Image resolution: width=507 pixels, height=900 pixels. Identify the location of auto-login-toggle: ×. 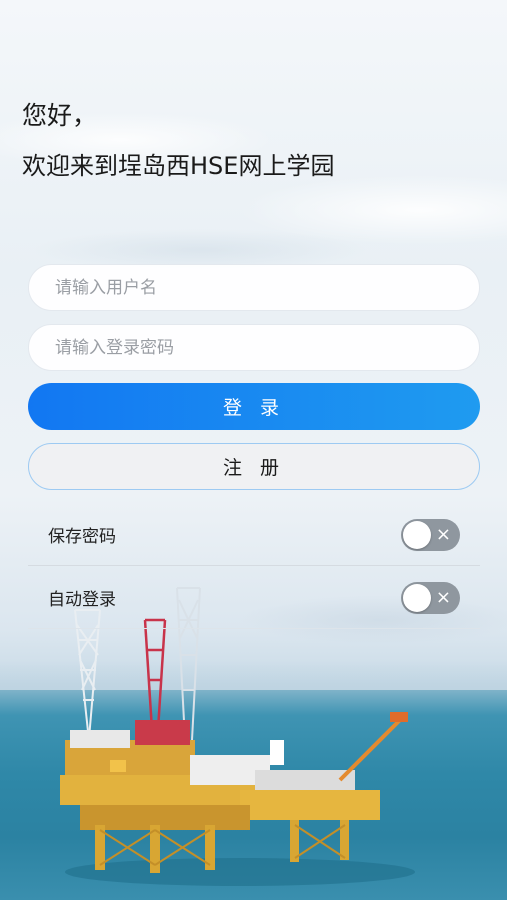
(430, 597).